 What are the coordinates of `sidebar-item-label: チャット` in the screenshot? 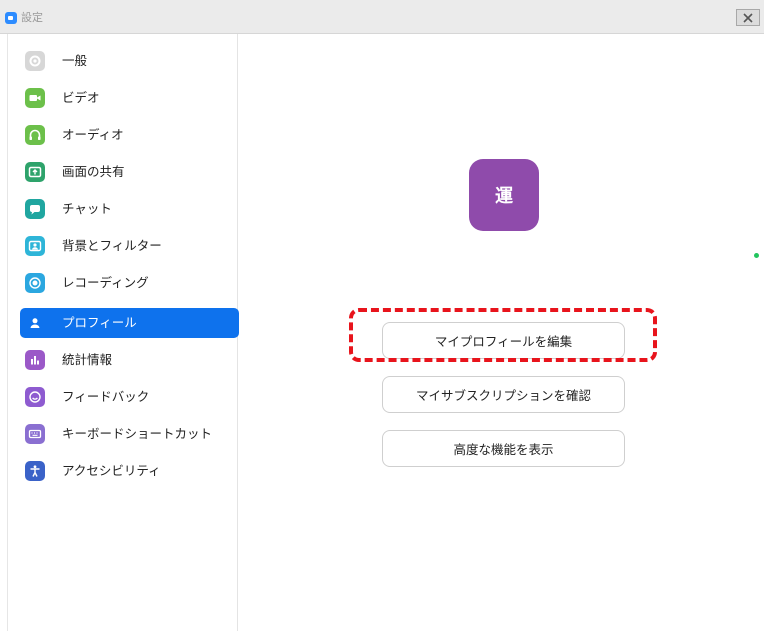 It's located at (87, 208).